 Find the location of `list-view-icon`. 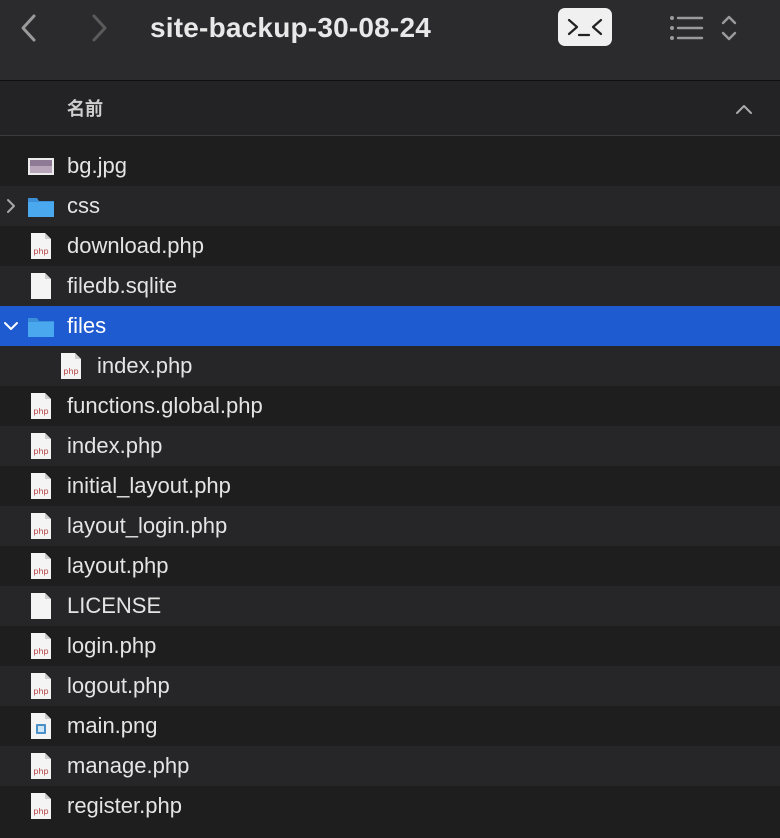

list-view-icon is located at coordinates (703, 28).